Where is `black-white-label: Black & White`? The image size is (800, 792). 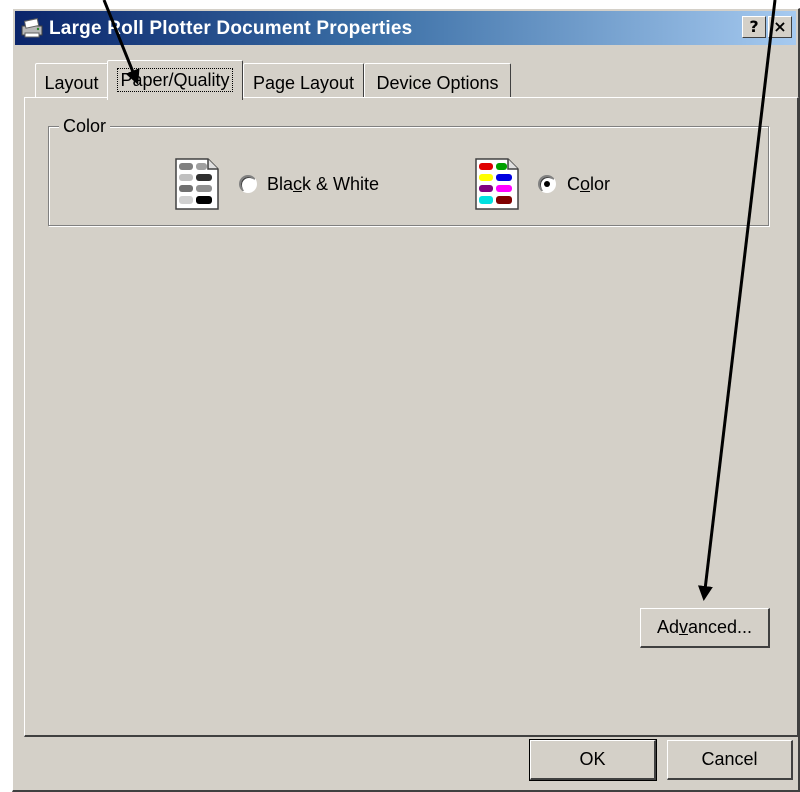
black-white-label: Black & White is located at coordinates (323, 184).